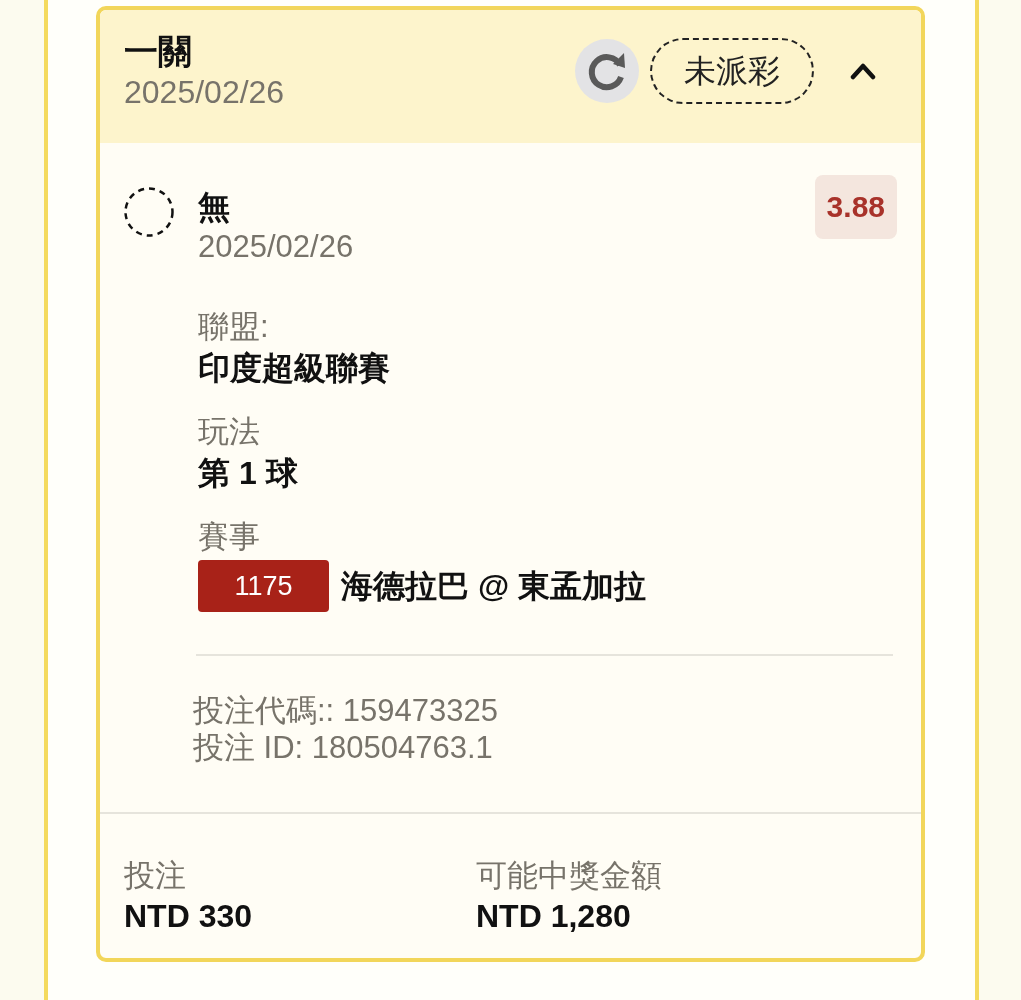 Image resolution: width=1021 pixels, height=1000 pixels. I want to click on field-value: 印度超級聯賽, so click(294, 368).